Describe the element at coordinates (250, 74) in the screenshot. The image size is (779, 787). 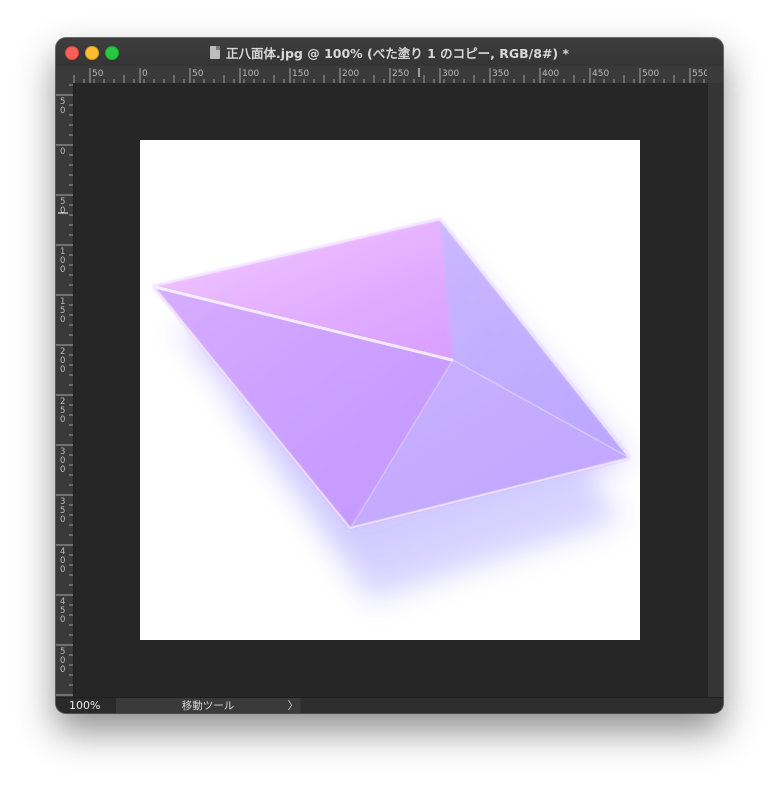
I see `ruler-label: 100` at that location.